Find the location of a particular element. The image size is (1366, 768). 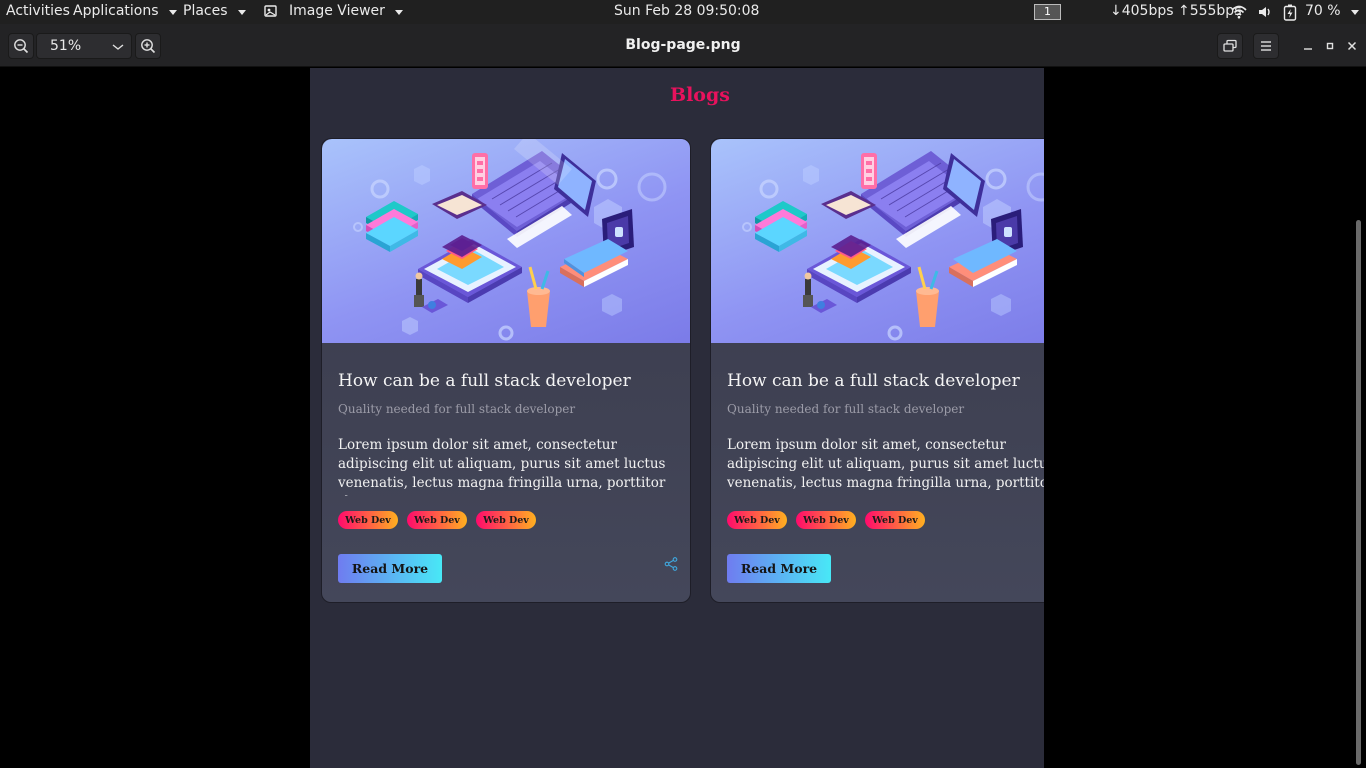

activities-label: Activities is located at coordinates (38, 11).